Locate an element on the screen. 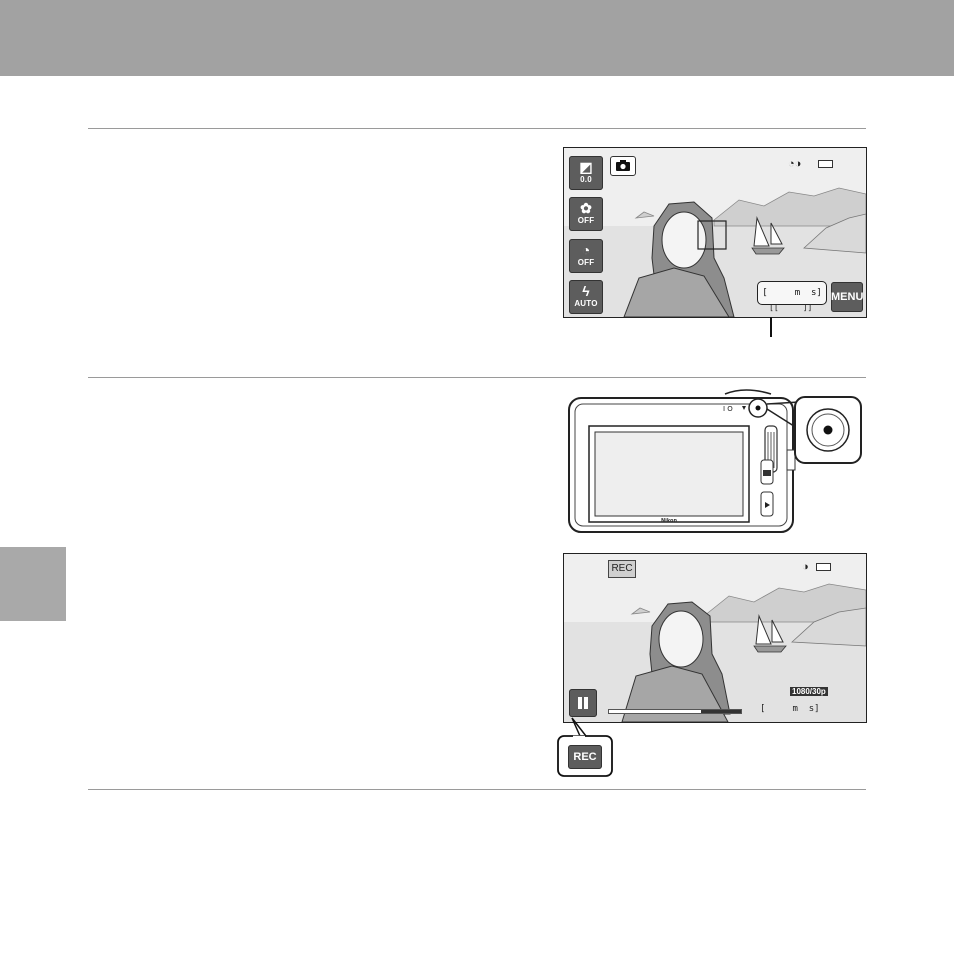 This screenshot has height=954, width=954. macro-label: OFF is located at coordinates (586, 220).